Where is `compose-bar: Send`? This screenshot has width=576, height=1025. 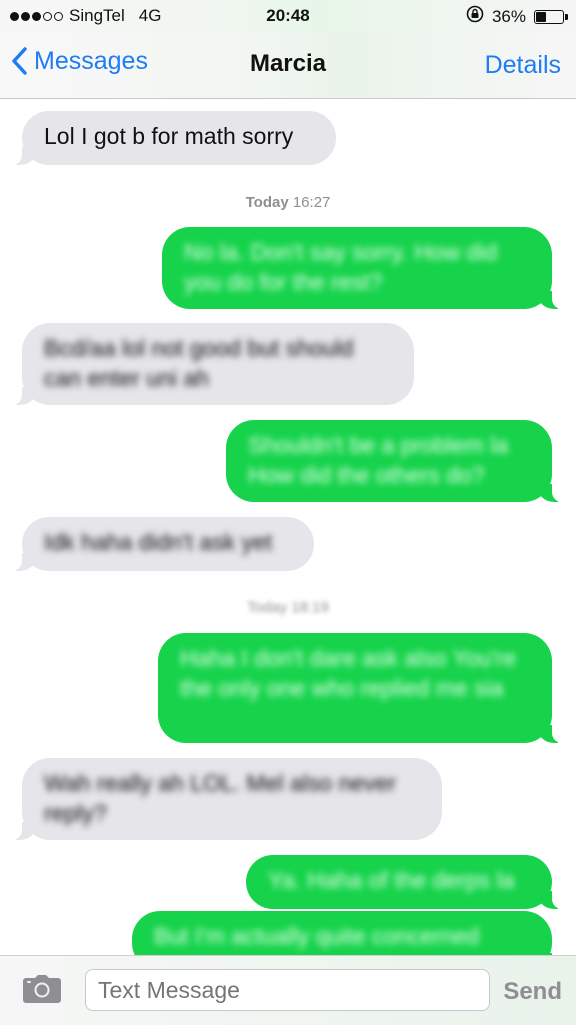
compose-bar: Send is located at coordinates (288, 990).